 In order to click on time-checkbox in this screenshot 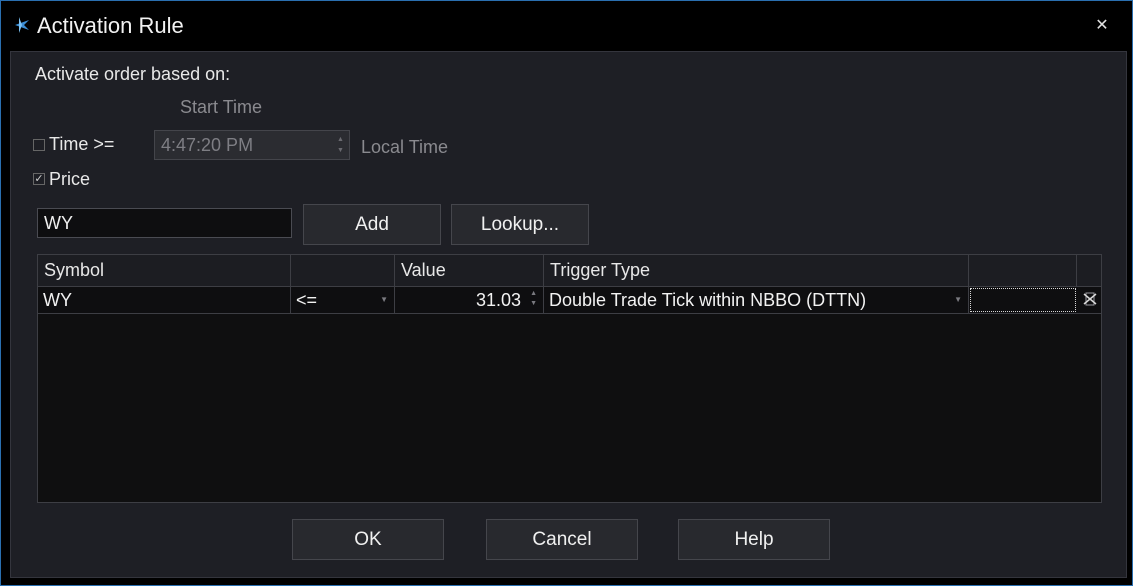, I will do `click(39, 145)`.